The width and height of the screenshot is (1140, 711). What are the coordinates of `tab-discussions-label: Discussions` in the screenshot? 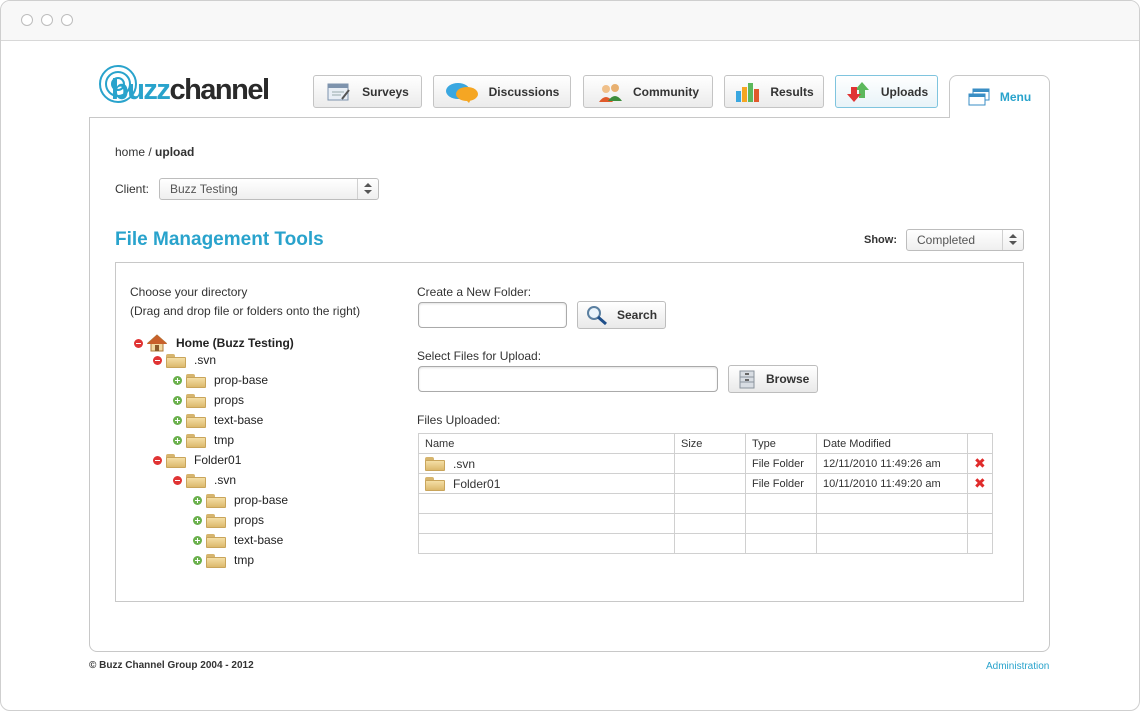 It's located at (524, 91).